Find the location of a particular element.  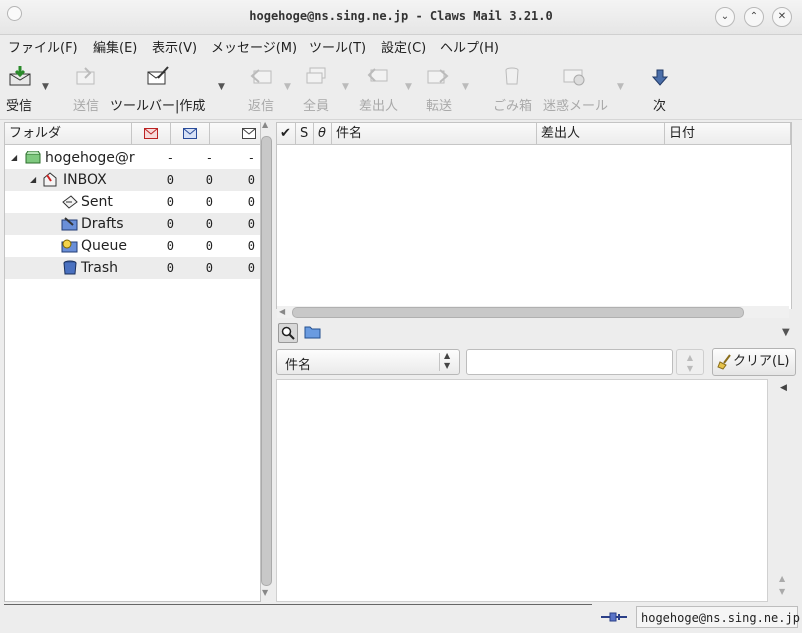

compose-menu-arrow: ▼ is located at coordinates (221, 87).